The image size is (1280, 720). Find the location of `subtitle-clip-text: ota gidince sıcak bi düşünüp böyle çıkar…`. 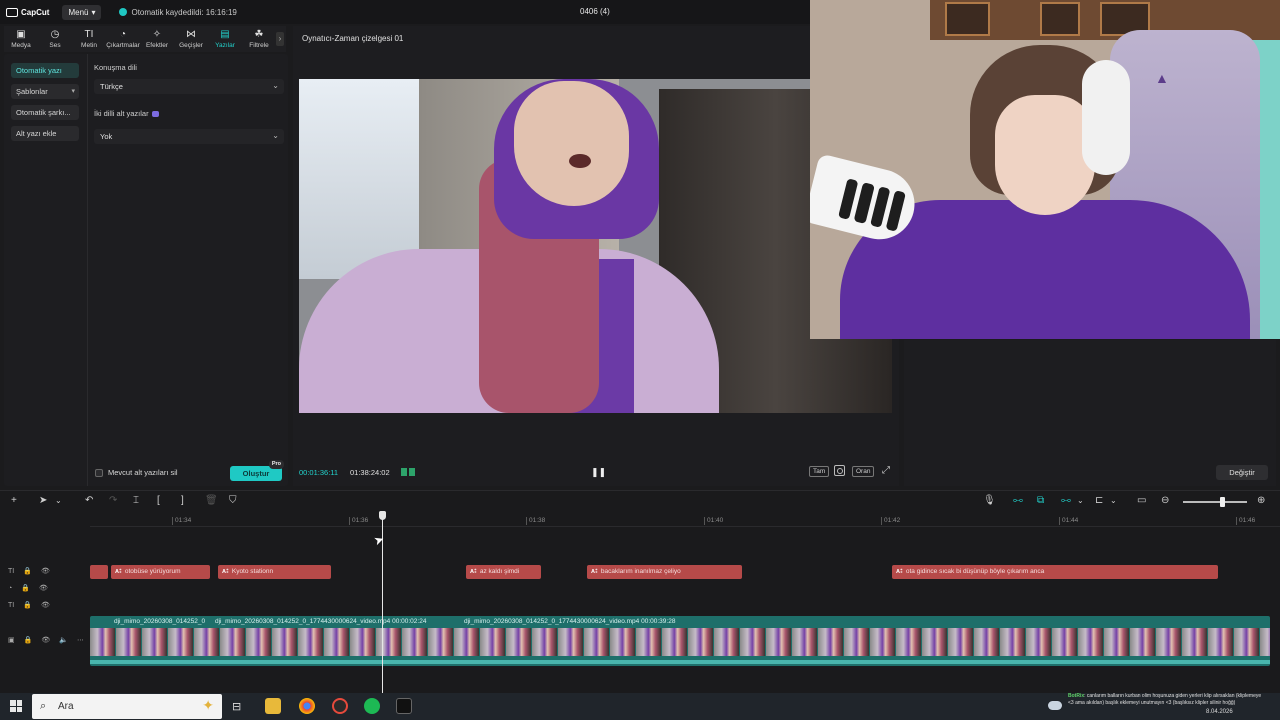

subtitle-clip-text: ota gidince sıcak bi düşünüp böyle çıkar… is located at coordinates (975, 571).